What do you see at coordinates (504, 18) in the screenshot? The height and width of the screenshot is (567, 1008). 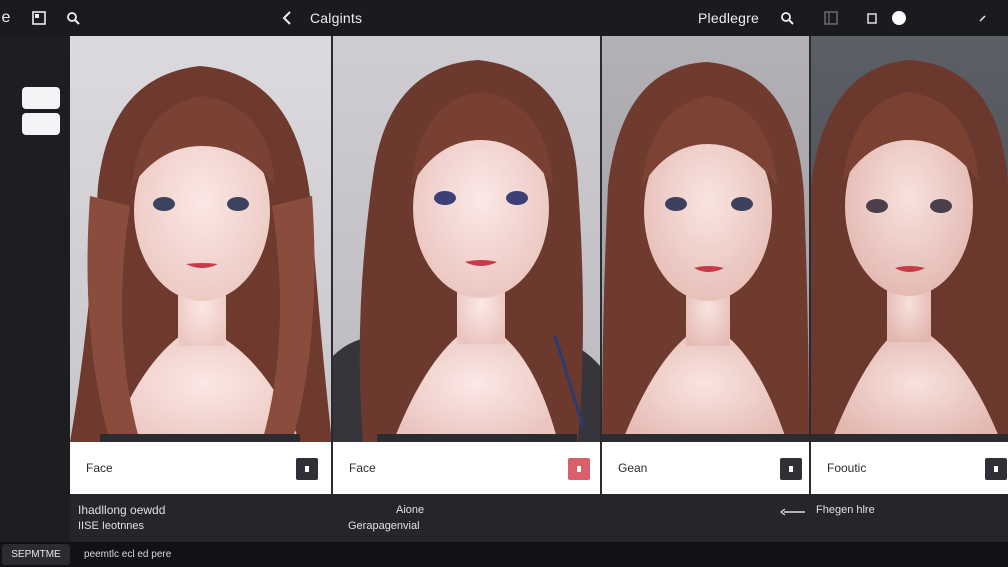 I see `top-toolbar: e Calgints Pledlegre` at bounding box center [504, 18].